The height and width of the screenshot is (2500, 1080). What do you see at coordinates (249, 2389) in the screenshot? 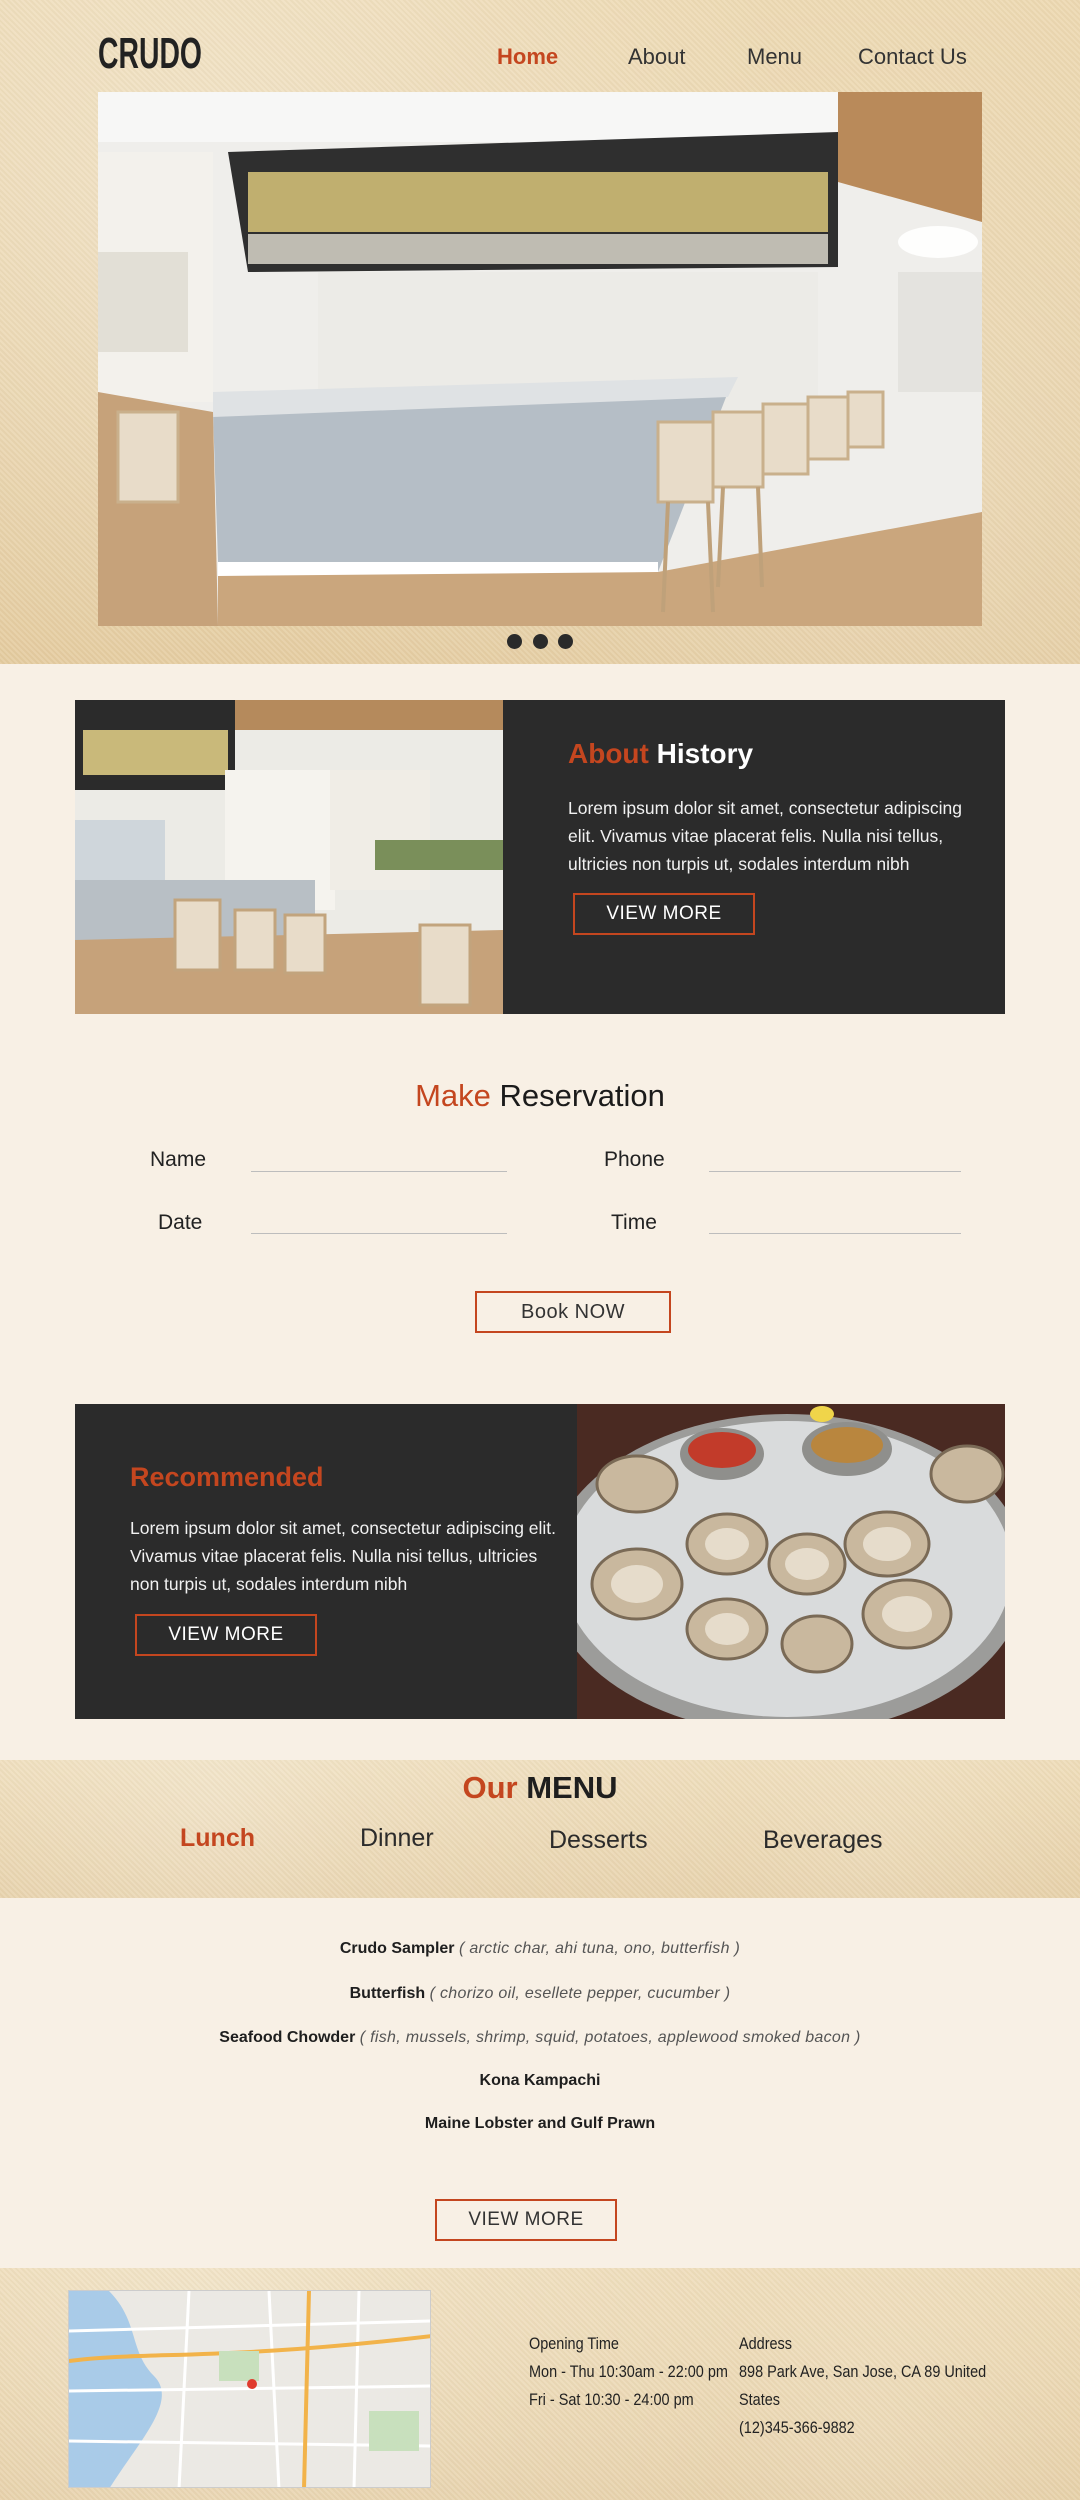
I see `location-map` at bounding box center [249, 2389].